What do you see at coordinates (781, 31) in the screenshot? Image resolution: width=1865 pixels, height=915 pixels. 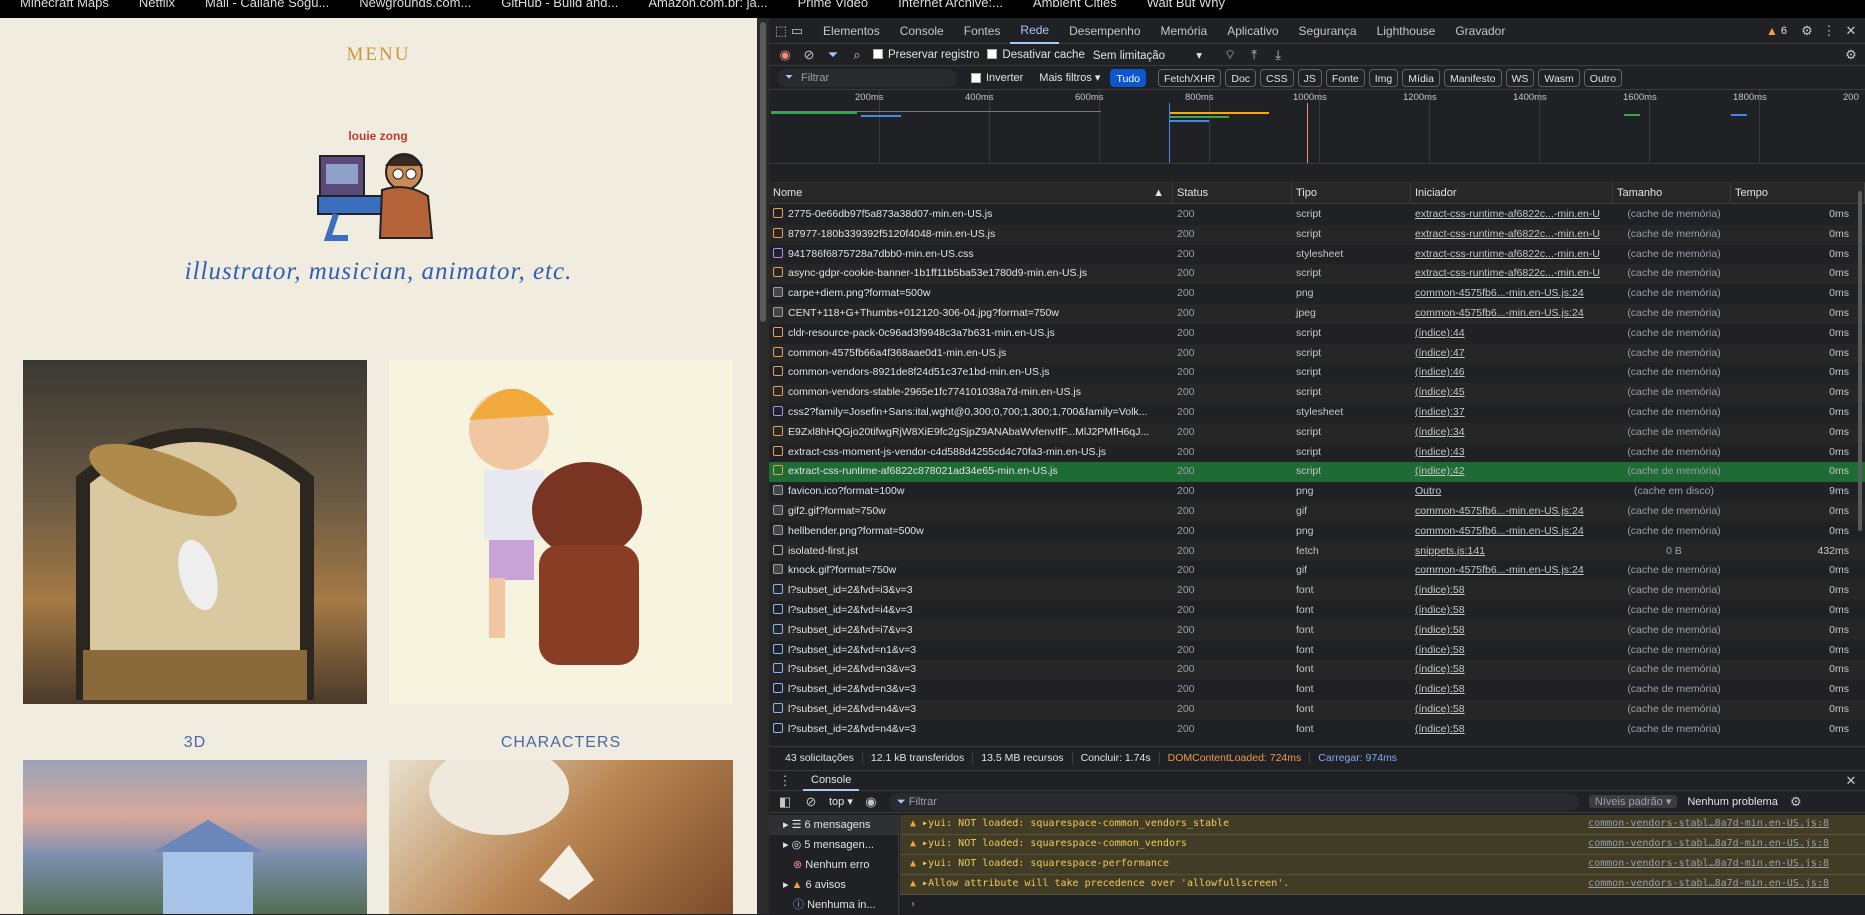 I see `inspect-icon: ⬚` at bounding box center [781, 31].